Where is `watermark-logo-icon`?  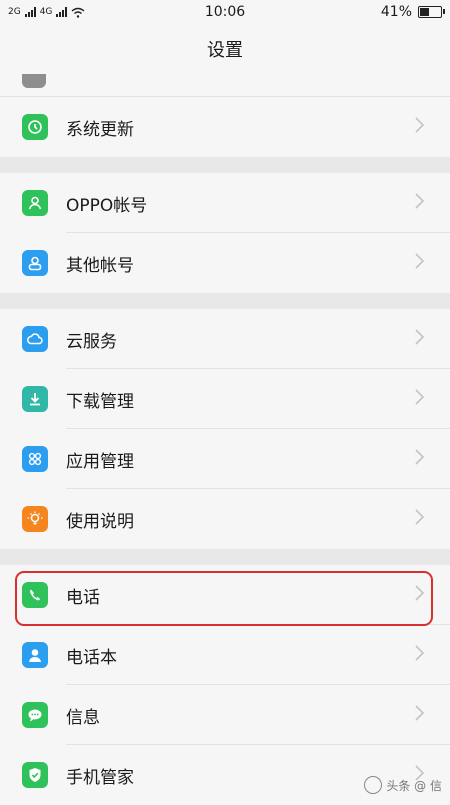 watermark-logo-icon is located at coordinates (373, 785).